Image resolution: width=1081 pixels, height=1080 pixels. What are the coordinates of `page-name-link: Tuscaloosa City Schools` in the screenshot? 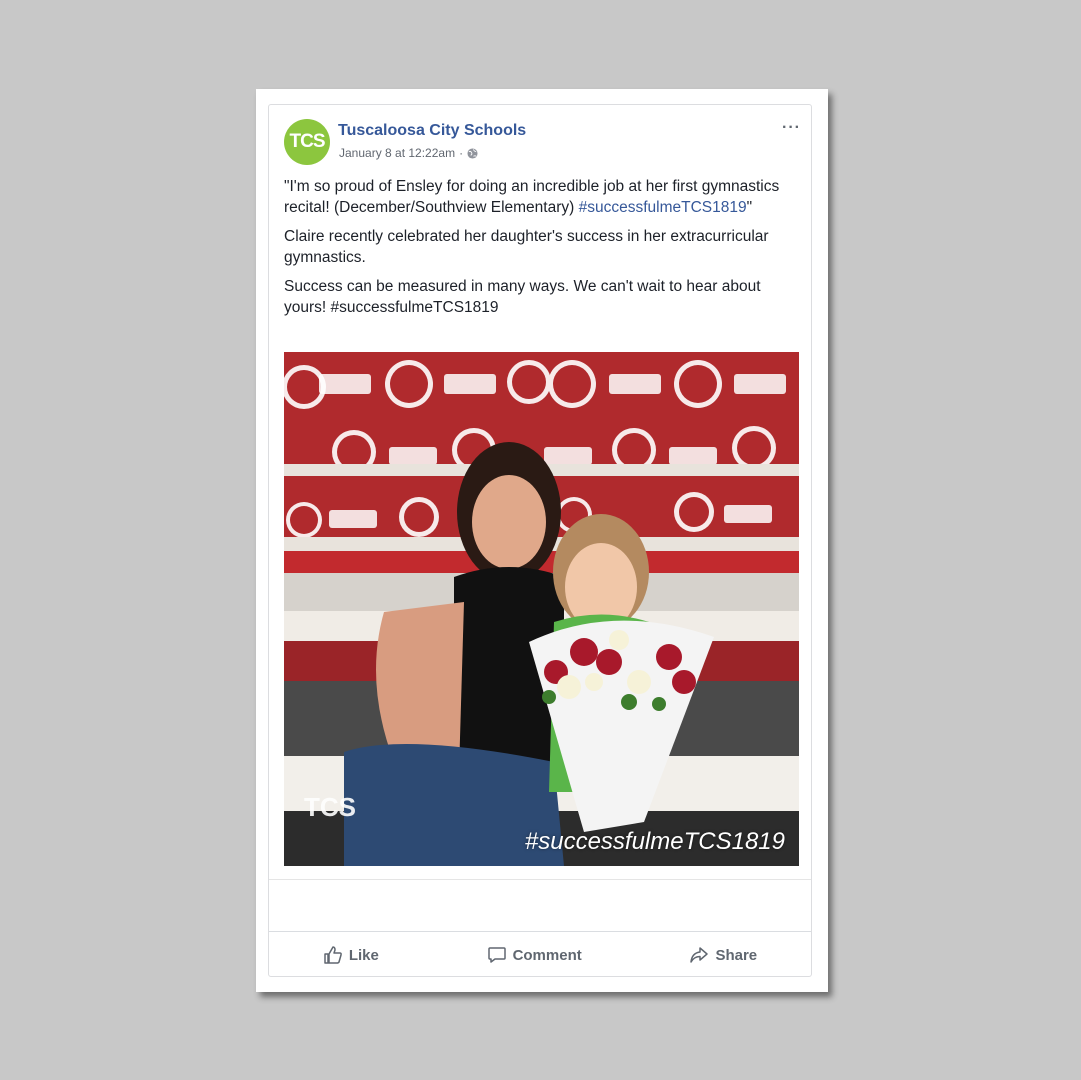 It's located at (432, 131).